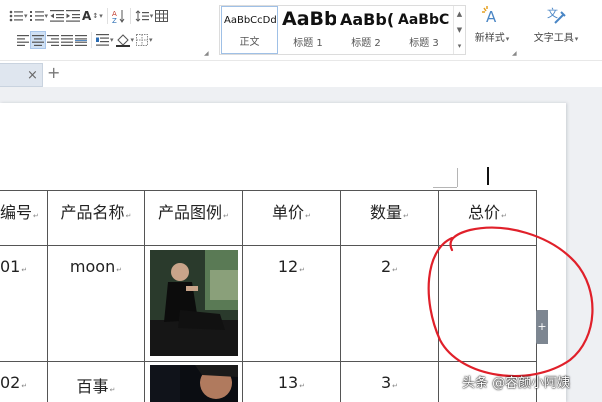 This screenshot has height=402, width=602. I want to click on side-expand-tab: +, so click(542, 327).